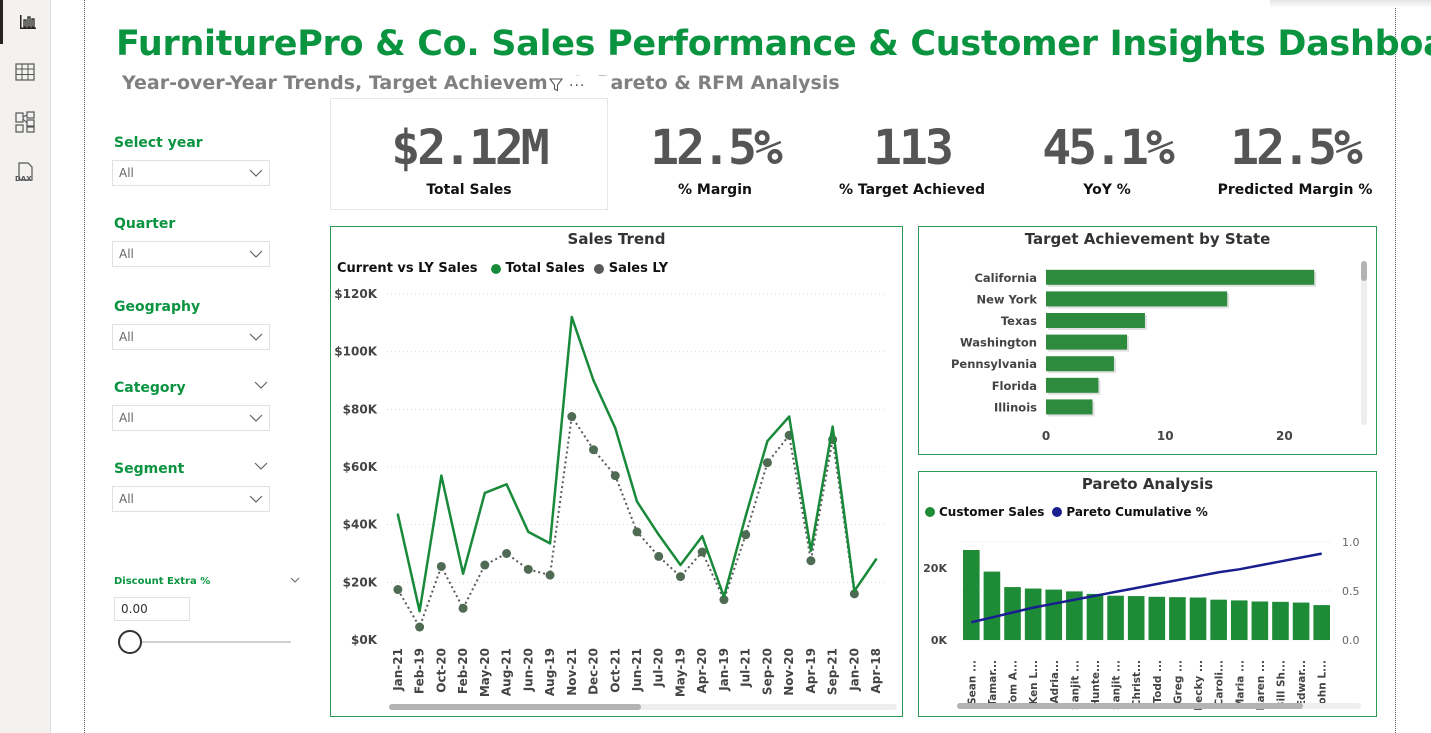 The width and height of the screenshot is (1431, 733). What do you see at coordinates (152, 609) in the screenshot?
I see `discount-value-input: 0.00` at bounding box center [152, 609].